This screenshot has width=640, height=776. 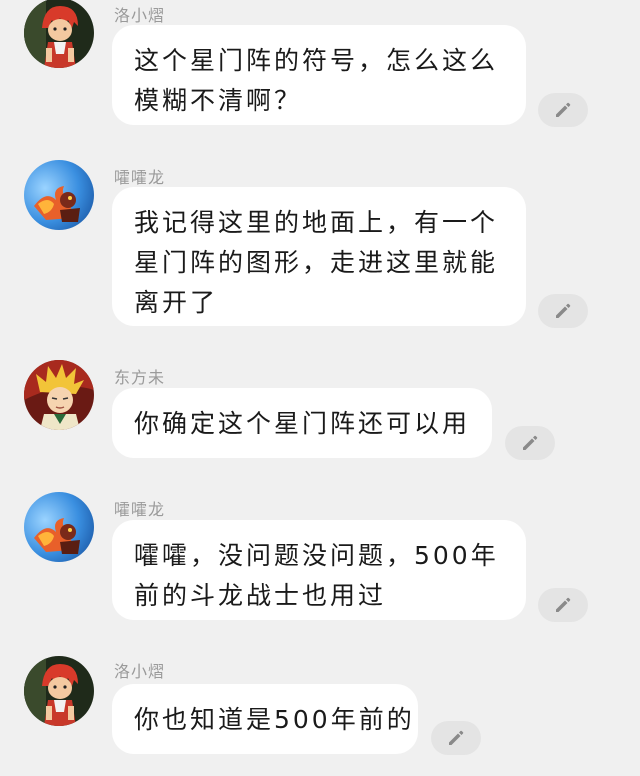 I want to click on message-text: 这个星门阵的符号，怎么这么, so click(x=316, y=60).